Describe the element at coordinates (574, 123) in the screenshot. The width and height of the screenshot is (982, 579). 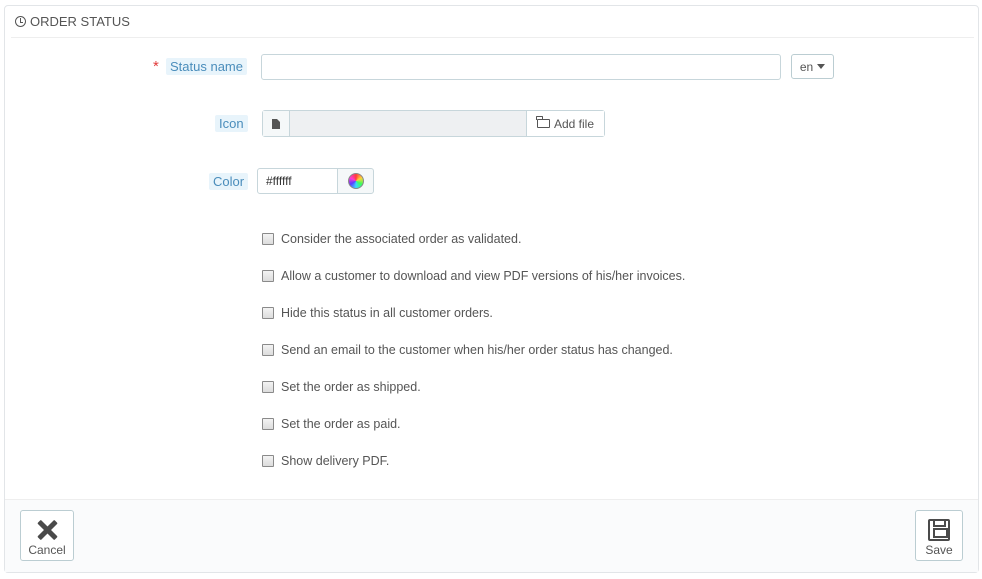
I see `add-file-label: Add file` at that location.